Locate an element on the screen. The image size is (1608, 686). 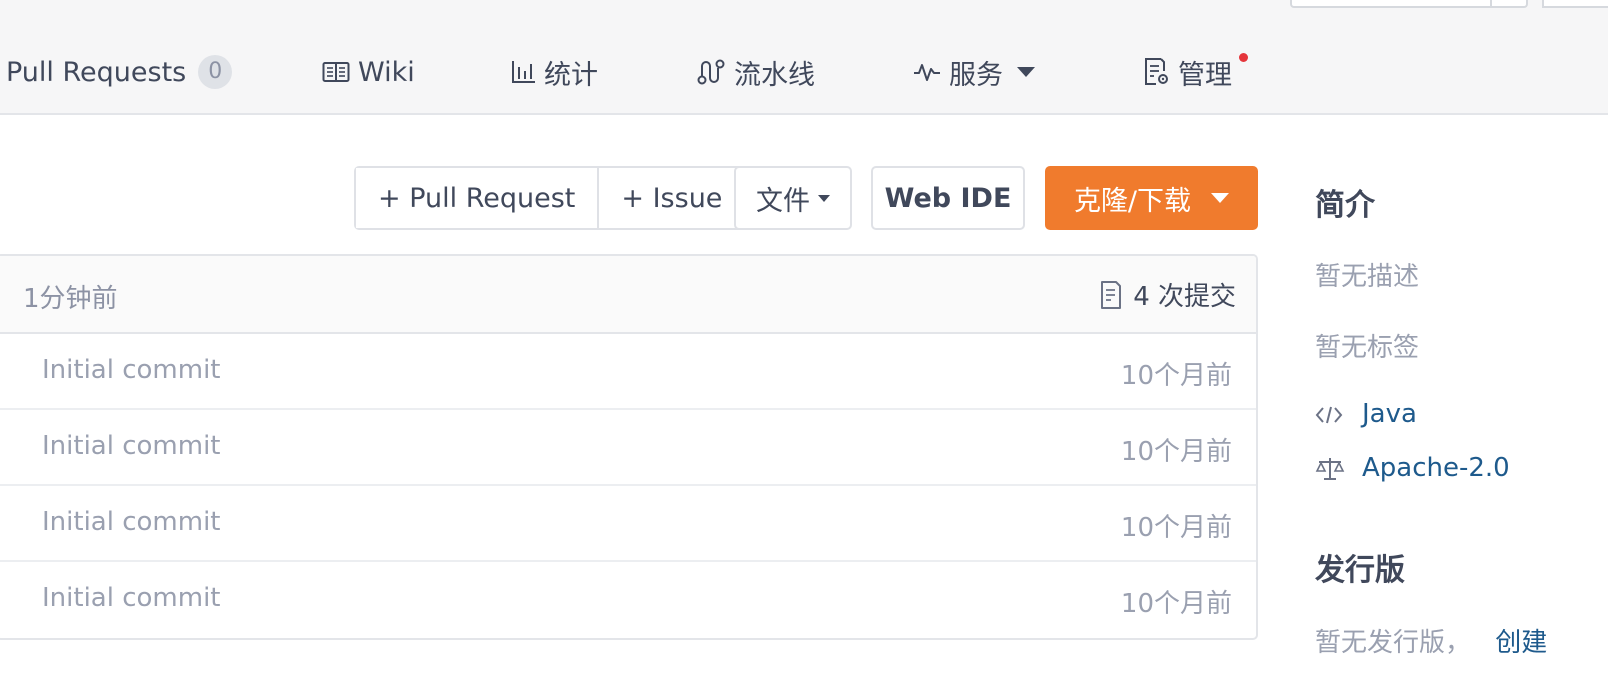
no-description-text: 暂无描述 is located at coordinates (1367, 277).